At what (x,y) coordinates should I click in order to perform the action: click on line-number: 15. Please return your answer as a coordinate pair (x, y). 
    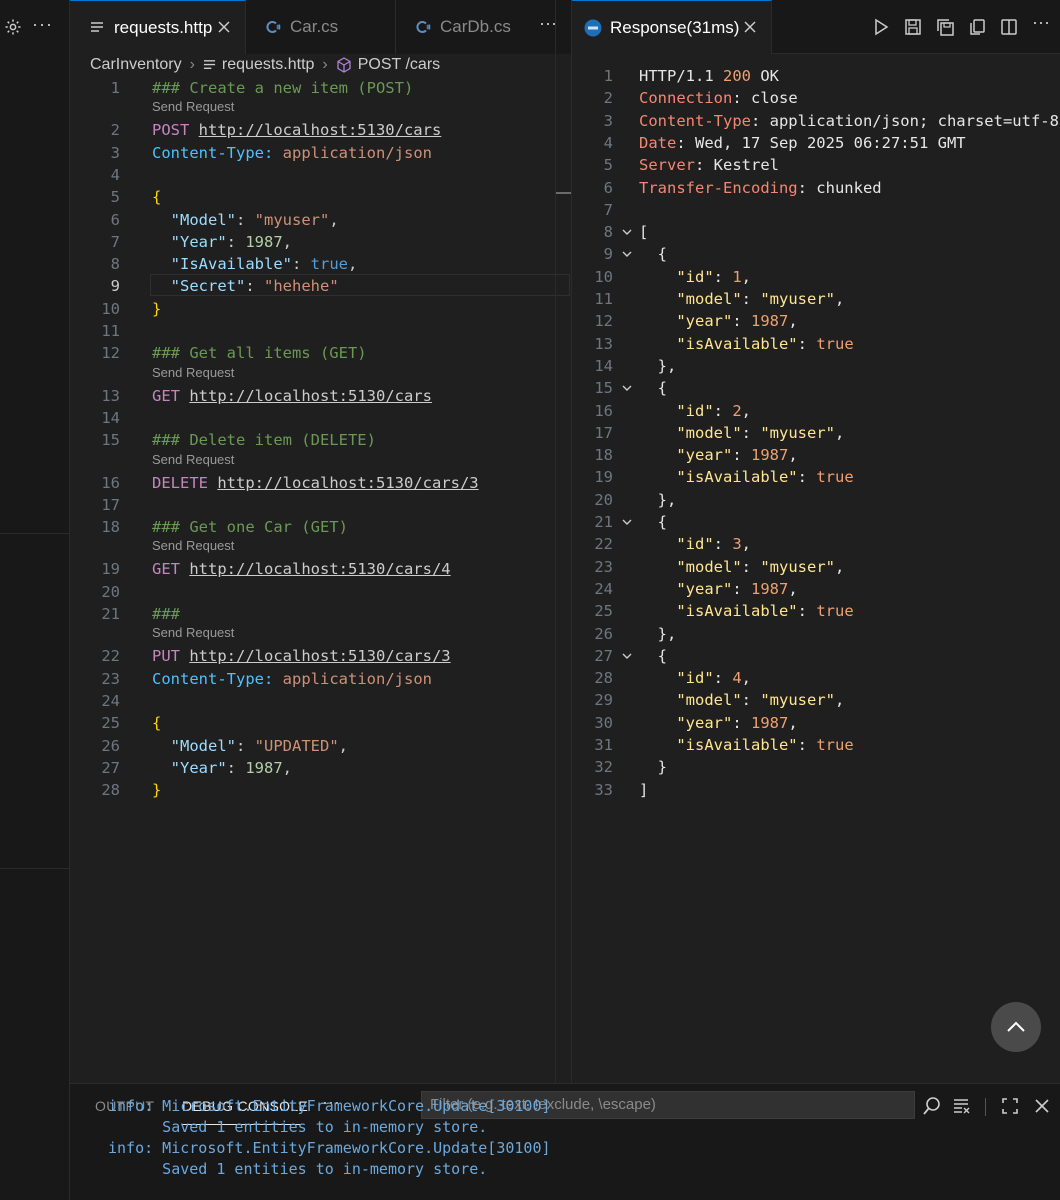
    Looking at the image, I should click on (110, 440).